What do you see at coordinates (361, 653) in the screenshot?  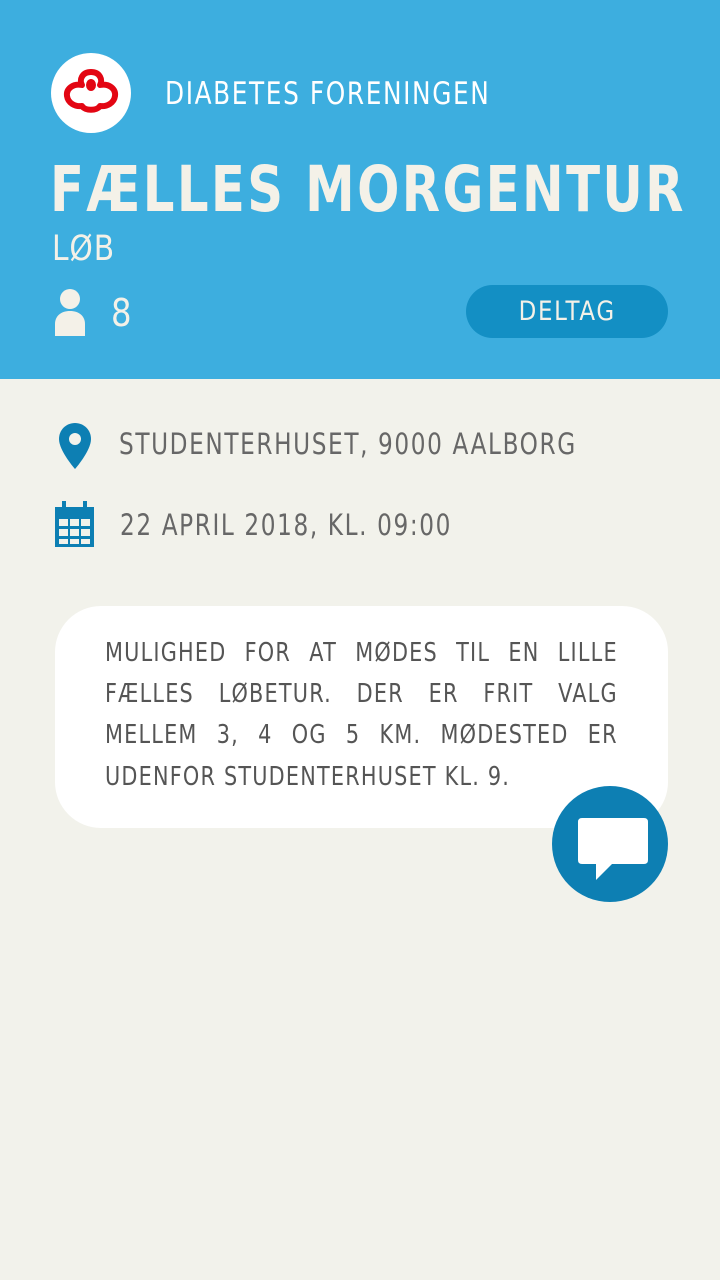 I see `description-line: MULIGHED FOR AT MØDES TIL EN LILLE` at bounding box center [361, 653].